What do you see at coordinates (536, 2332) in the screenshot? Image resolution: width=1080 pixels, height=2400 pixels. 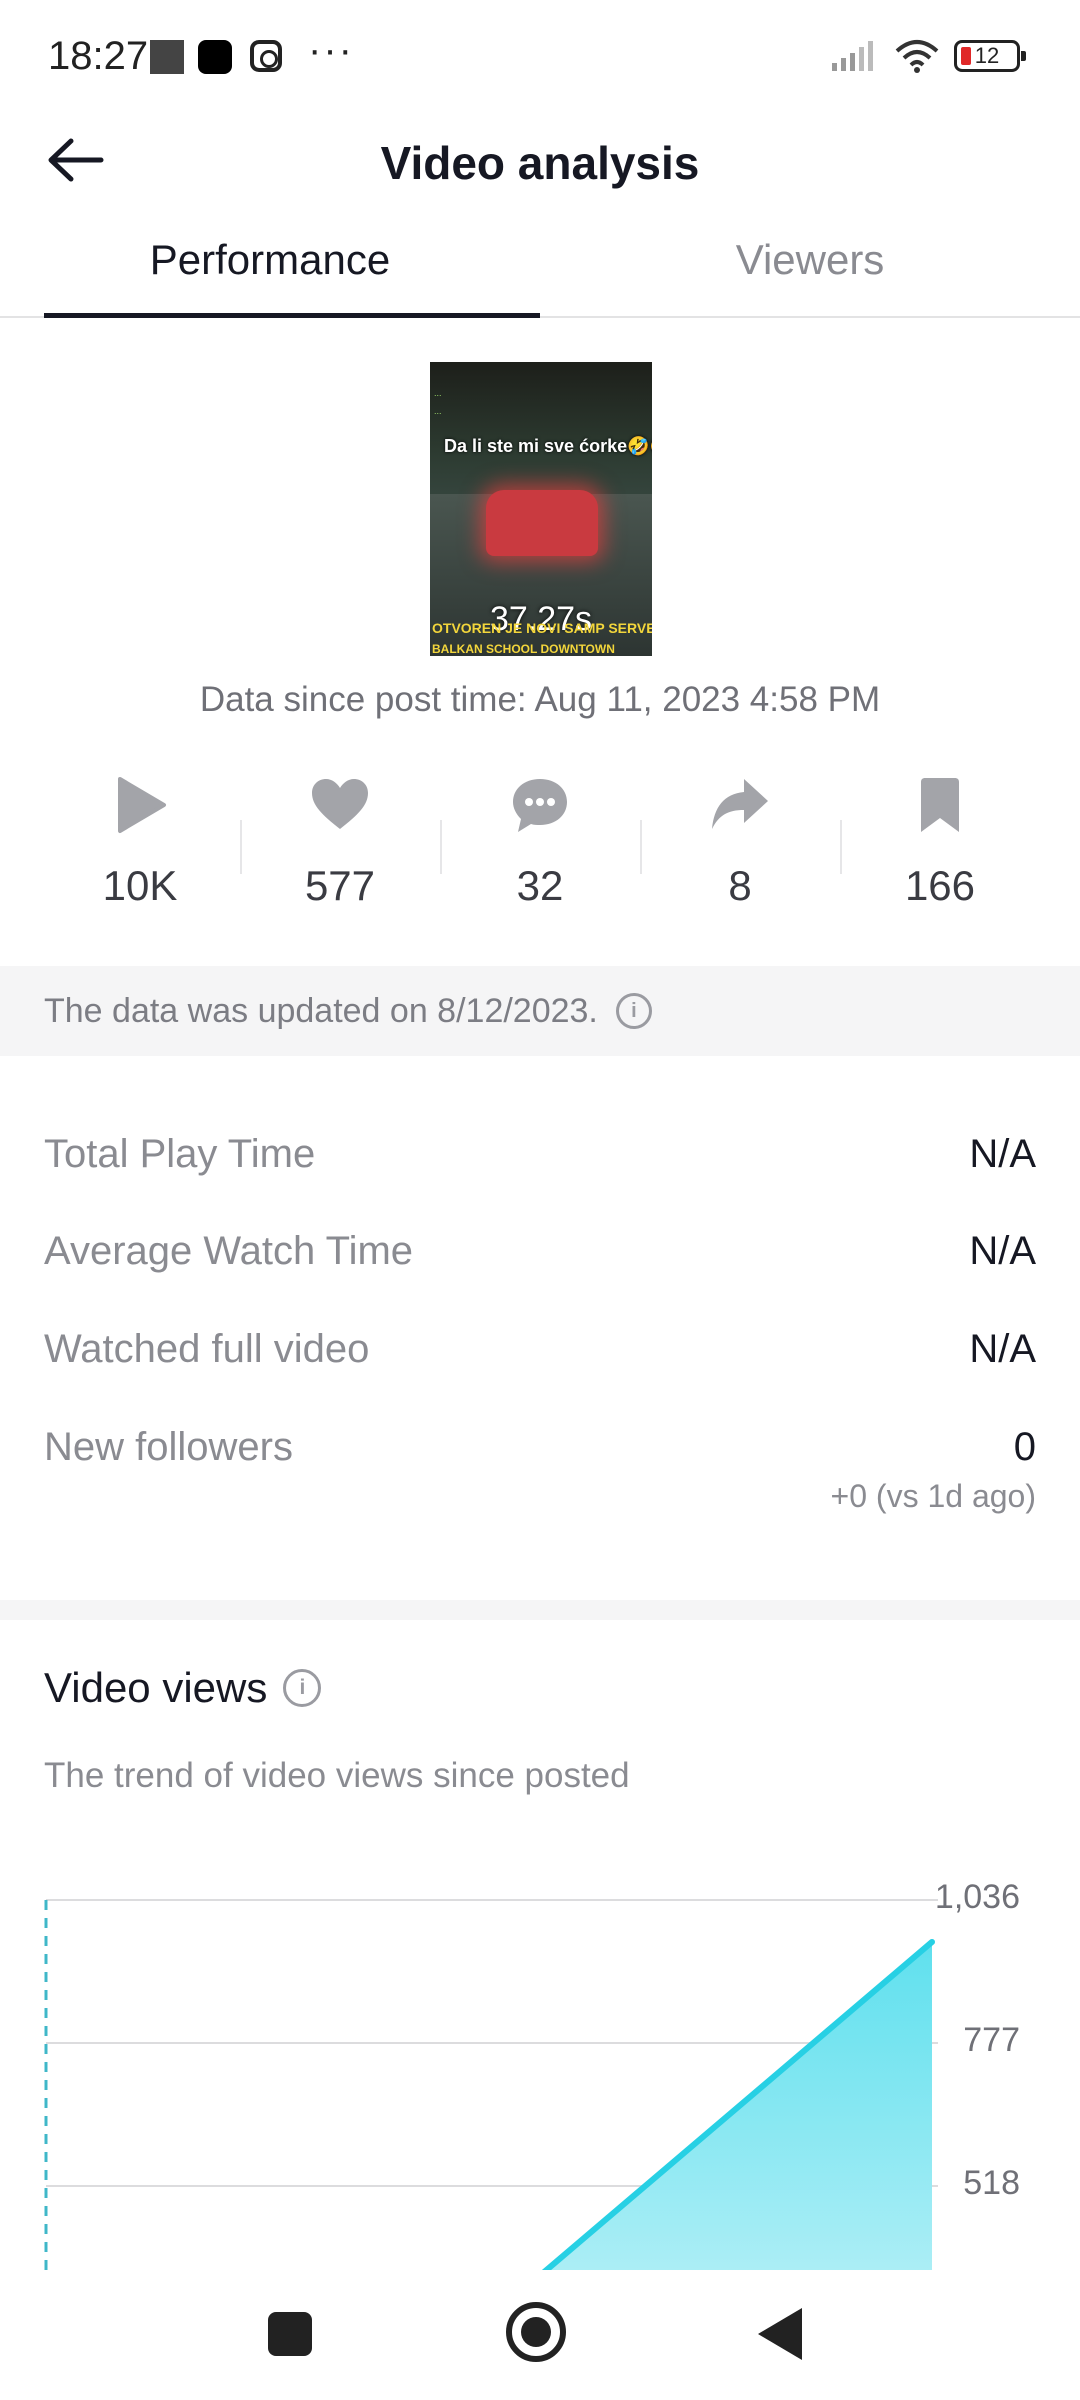 I see `home-circle-icon` at bounding box center [536, 2332].